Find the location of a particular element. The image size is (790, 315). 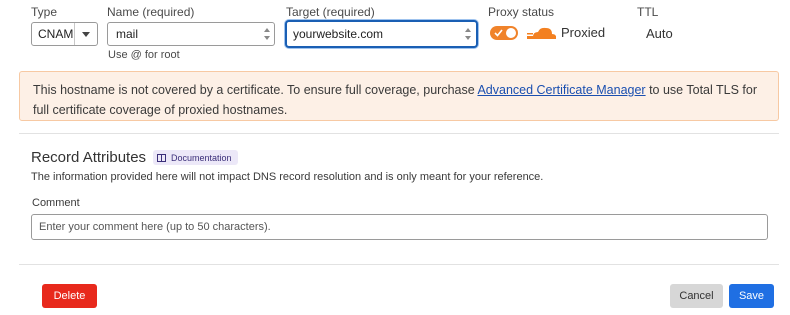

target-input: yourwebsite.com is located at coordinates (381, 34).